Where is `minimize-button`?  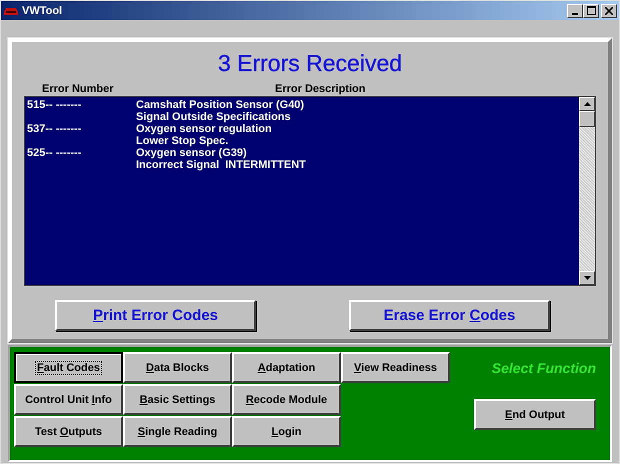
minimize-button is located at coordinates (575, 11).